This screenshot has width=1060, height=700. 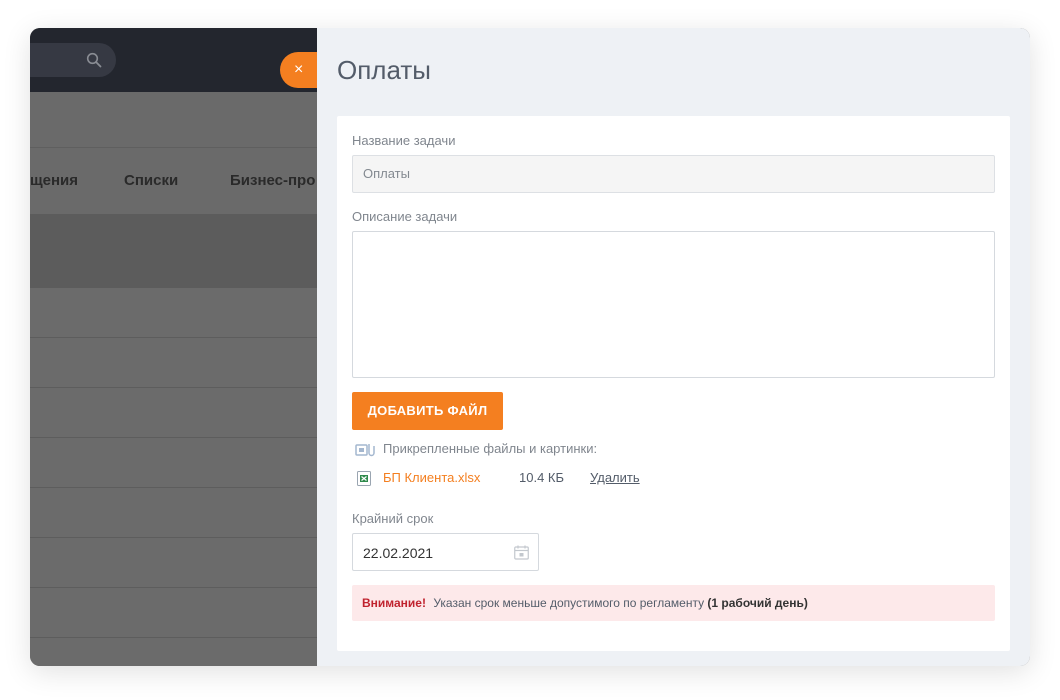 What do you see at coordinates (173, 120) in the screenshot?
I see `background-subheader` at bounding box center [173, 120].